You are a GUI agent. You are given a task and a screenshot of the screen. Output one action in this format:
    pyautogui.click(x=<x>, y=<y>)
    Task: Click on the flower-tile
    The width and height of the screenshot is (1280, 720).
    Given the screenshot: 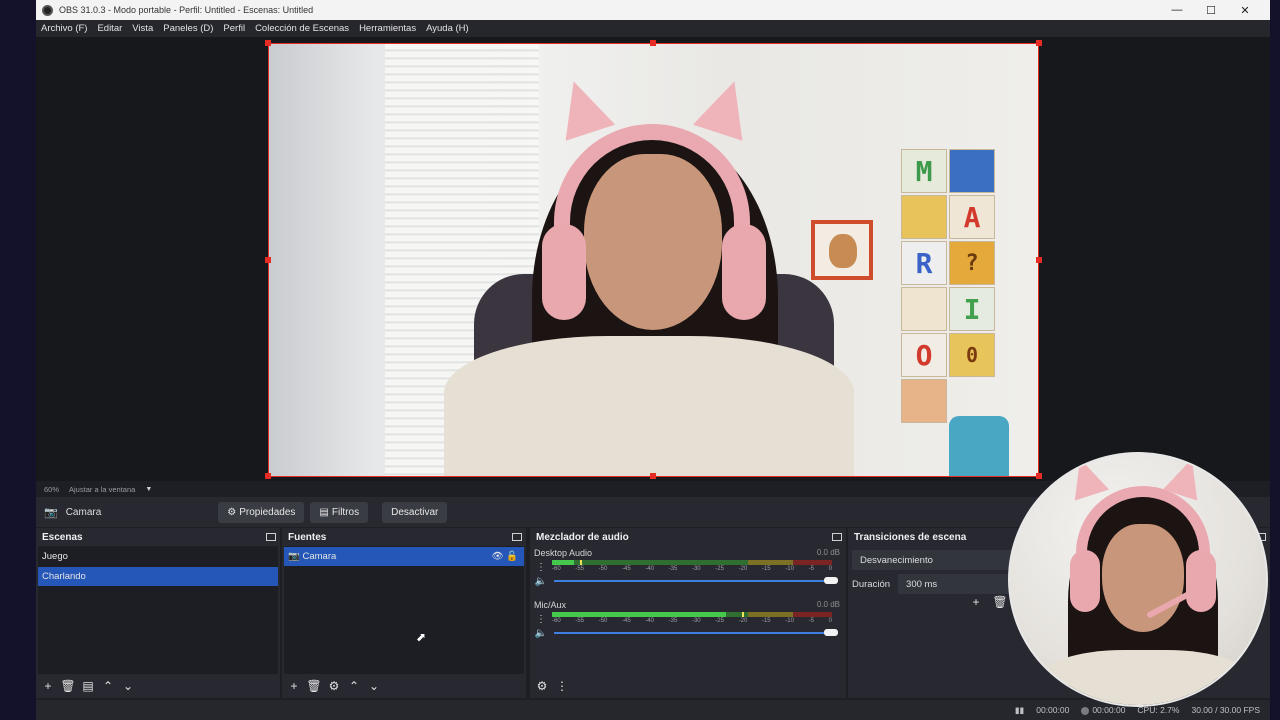 What is the action you would take?
    pyautogui.click(x=924, y=401)
    